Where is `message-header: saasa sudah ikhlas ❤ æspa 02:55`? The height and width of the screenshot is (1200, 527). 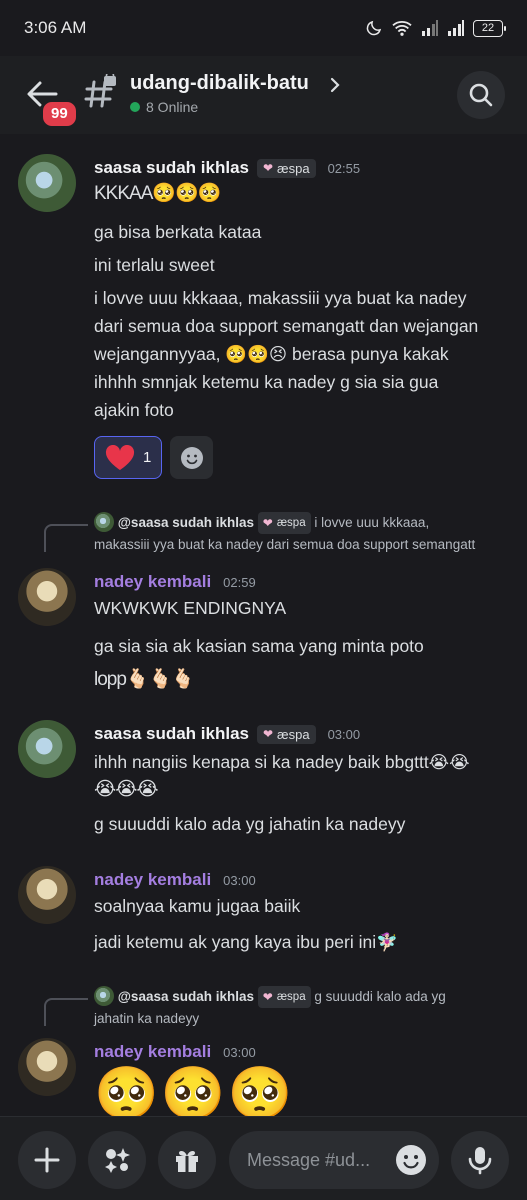
message-header: saasa sudah ikhlas ❤ æspa 02:55 is located at coordinates (227, 168).